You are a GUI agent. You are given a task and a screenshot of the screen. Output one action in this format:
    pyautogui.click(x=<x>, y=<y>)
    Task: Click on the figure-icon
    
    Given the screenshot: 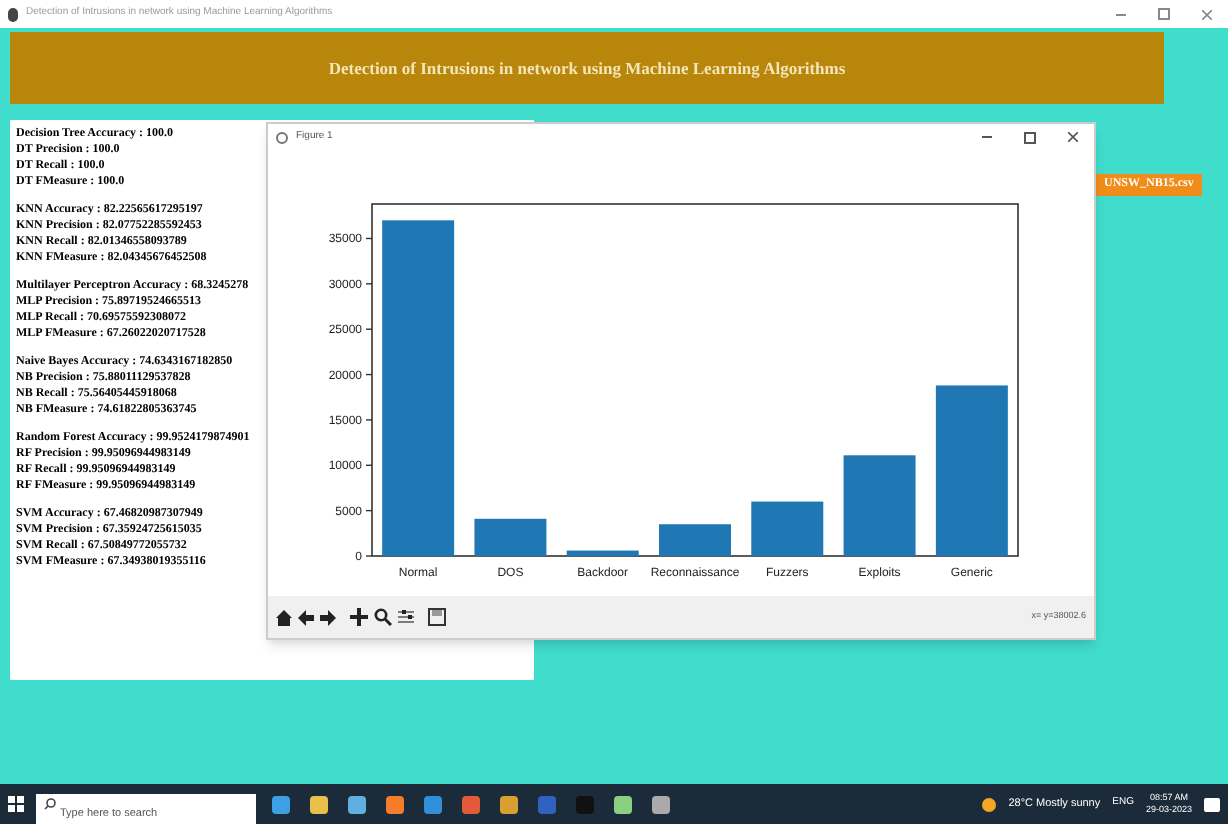 What is the action you would take?
    pyautogui.click(x=282, y=137)
    